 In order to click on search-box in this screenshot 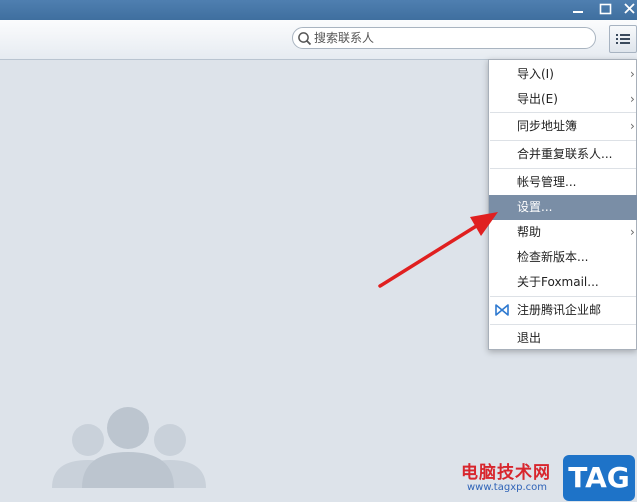, I will do `click(444, 38)`.